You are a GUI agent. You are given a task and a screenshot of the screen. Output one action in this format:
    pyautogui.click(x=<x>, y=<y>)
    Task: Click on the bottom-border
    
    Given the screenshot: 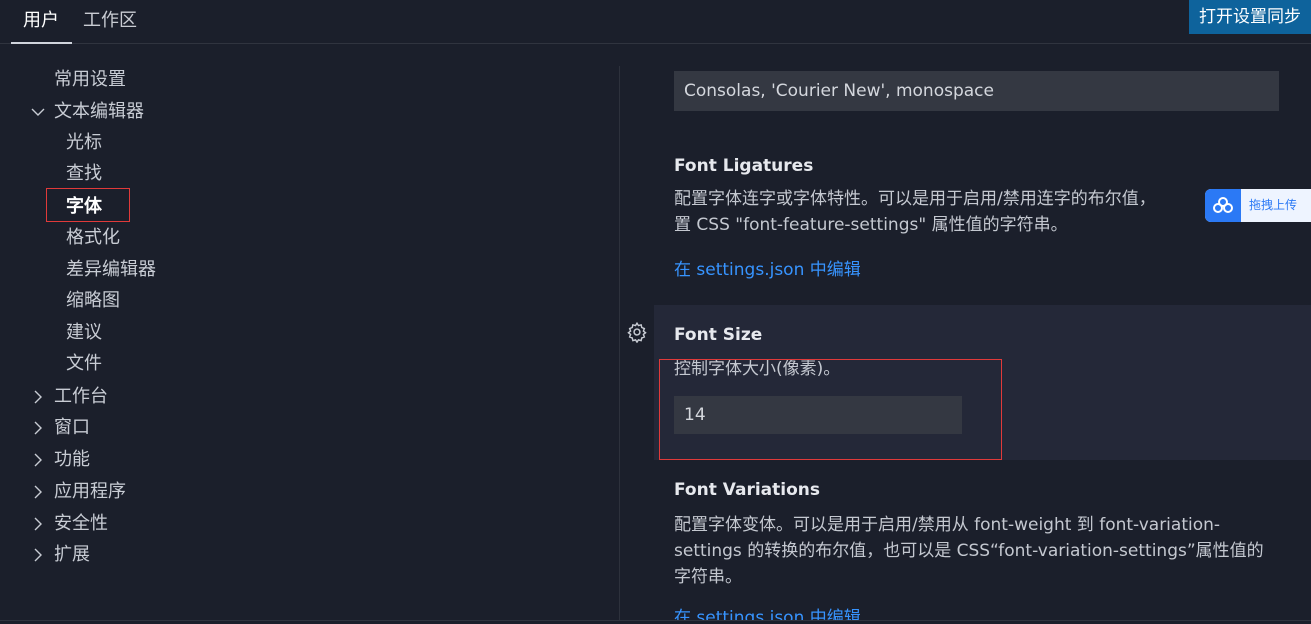 What is the action you would take?
    pyautogui.click(x=655, y=622)
    